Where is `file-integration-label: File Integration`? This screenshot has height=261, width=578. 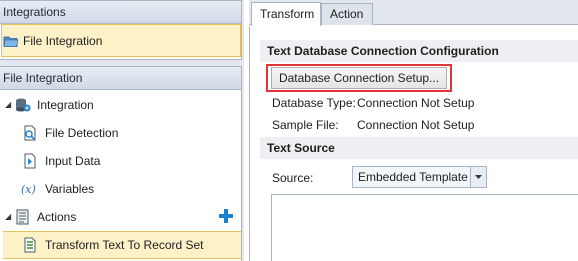
file-integration-label: File Integration is located at coordinates (63, 40).